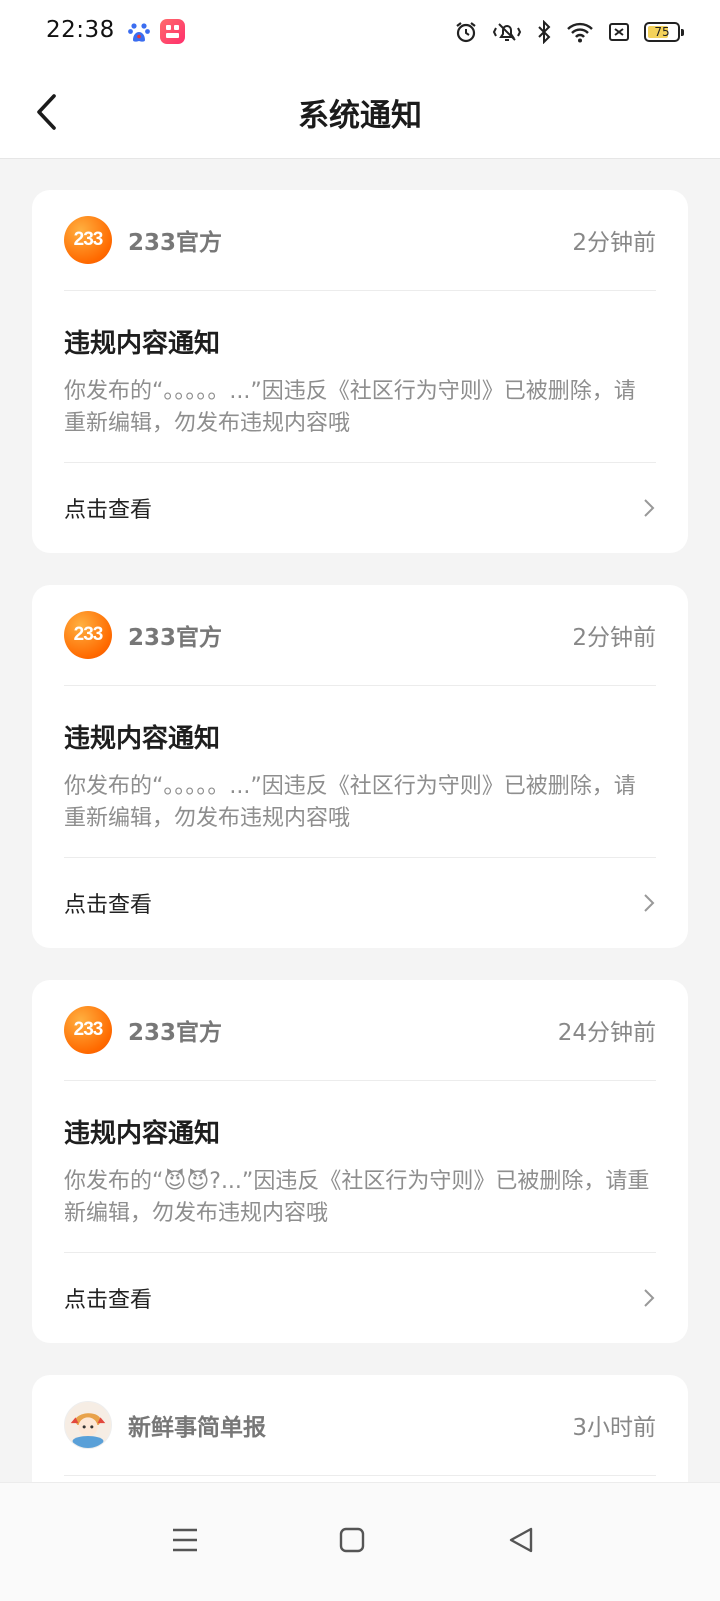 This screenshot has height=1601, width=720. I want to click on system-navigation-bar, so click(360, 1541).